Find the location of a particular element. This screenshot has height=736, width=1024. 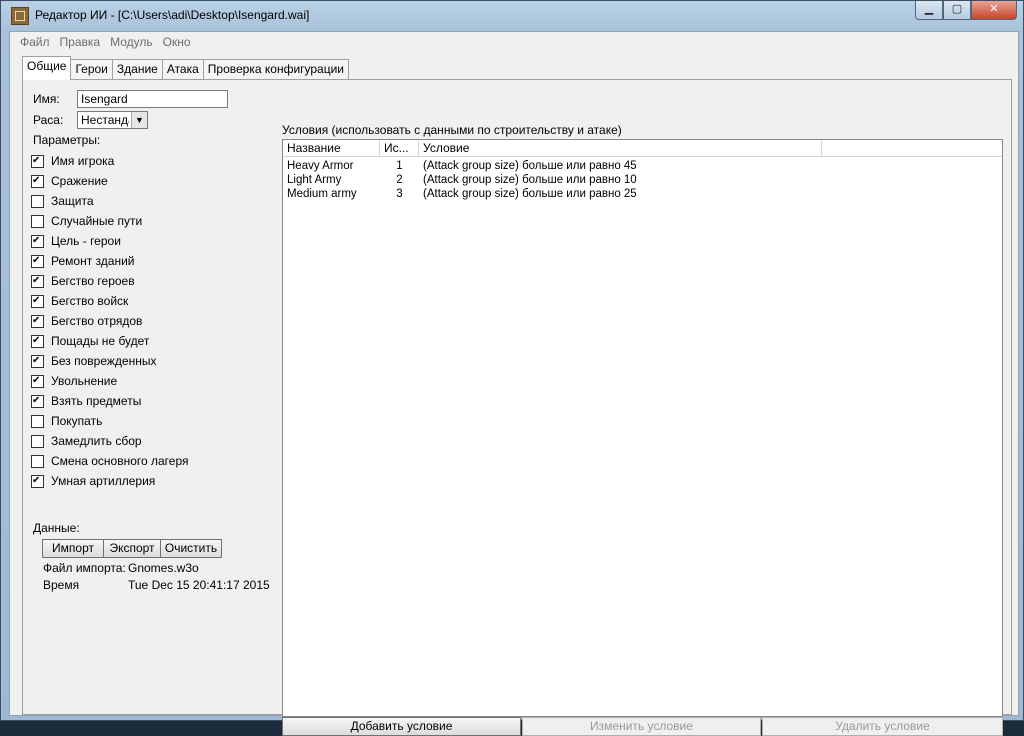

column-header-empty is located at coordinates (912, 148).